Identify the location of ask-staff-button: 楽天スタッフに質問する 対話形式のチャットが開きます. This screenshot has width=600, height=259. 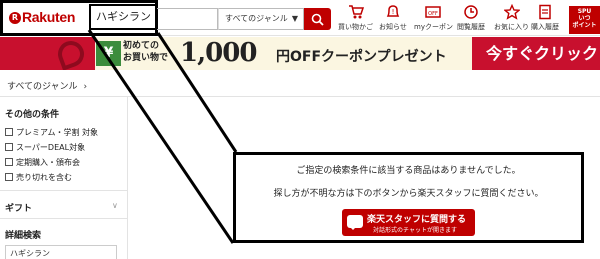
(408, 222).